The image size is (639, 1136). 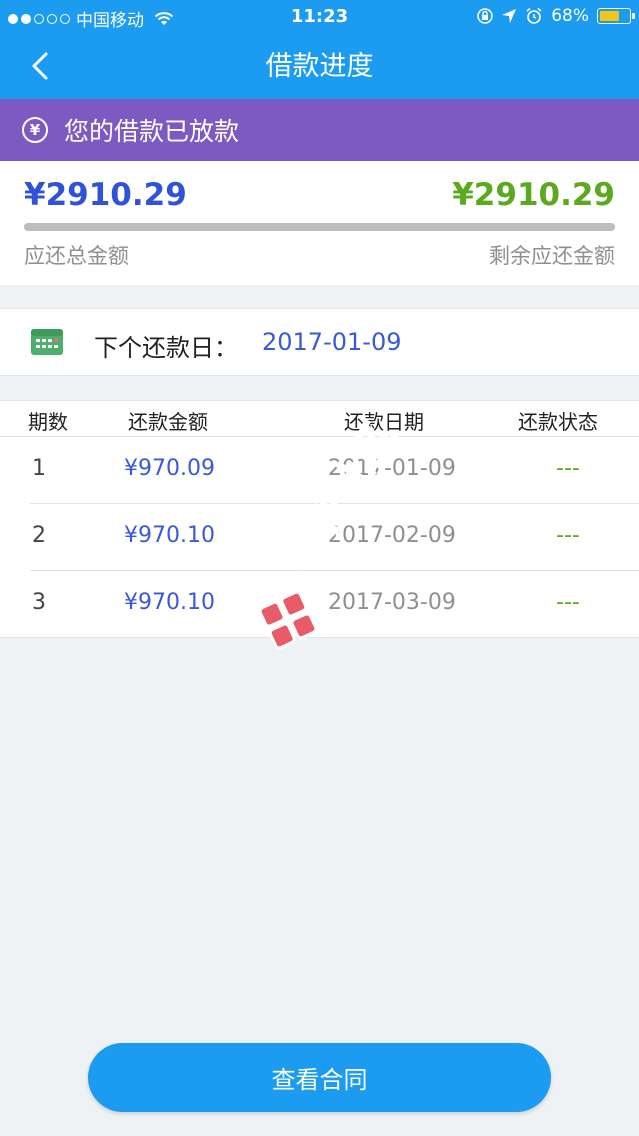 I want to click on total-amount-label: 应还总金额, so click(x=76, y=256).